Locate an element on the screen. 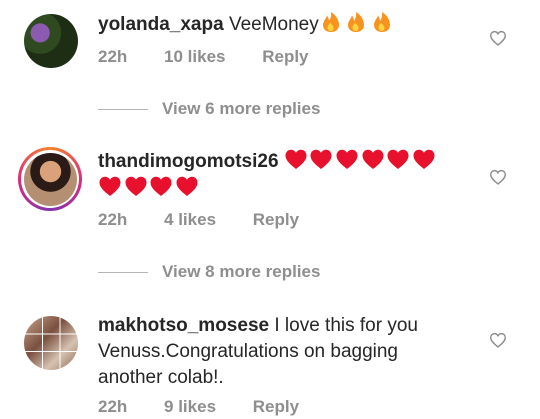 Image resolution: width=540 pixels, height=419 pixels. avatar-image is located at coordinates (50, 179).